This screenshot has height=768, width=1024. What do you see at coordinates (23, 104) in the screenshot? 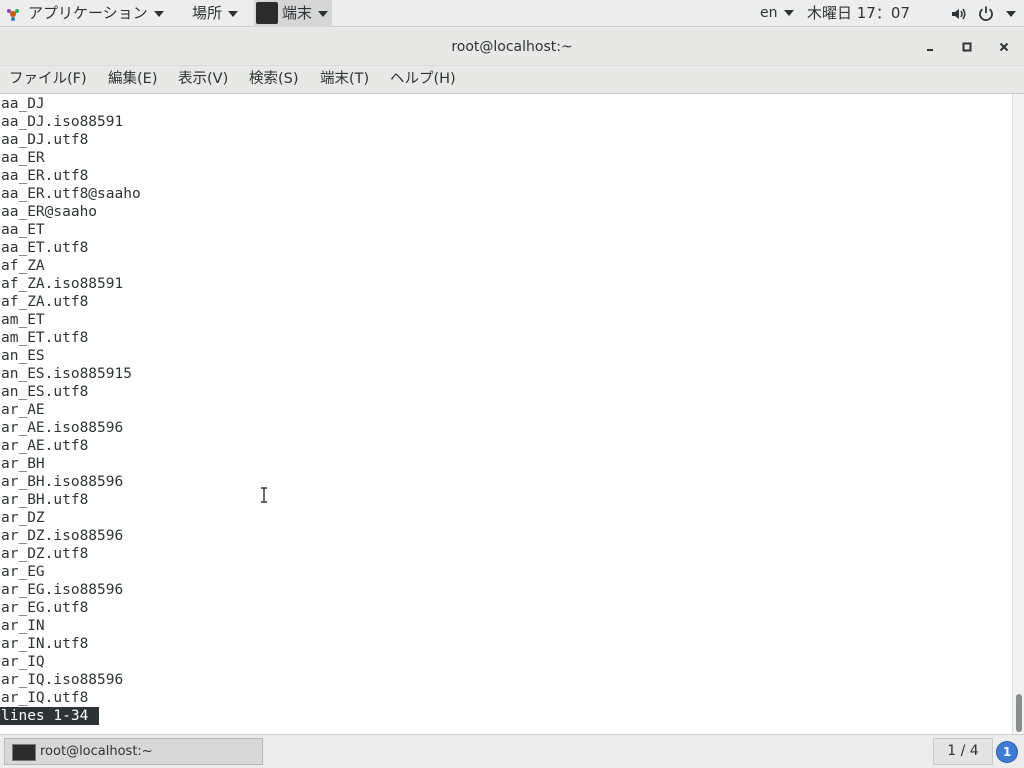
I see `terminal-line: aa_DJ` at bounding box center [23, 104].